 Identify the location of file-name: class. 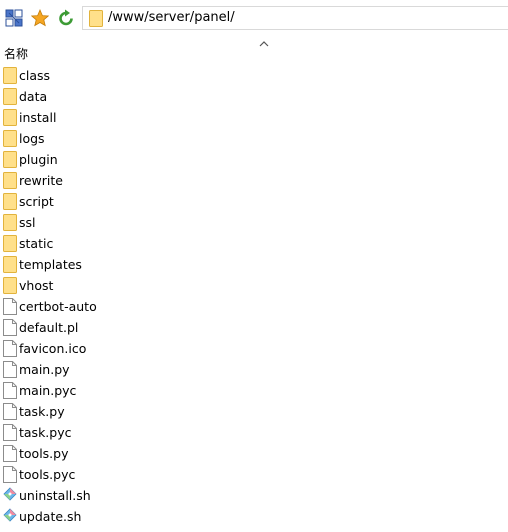
(35, 75).